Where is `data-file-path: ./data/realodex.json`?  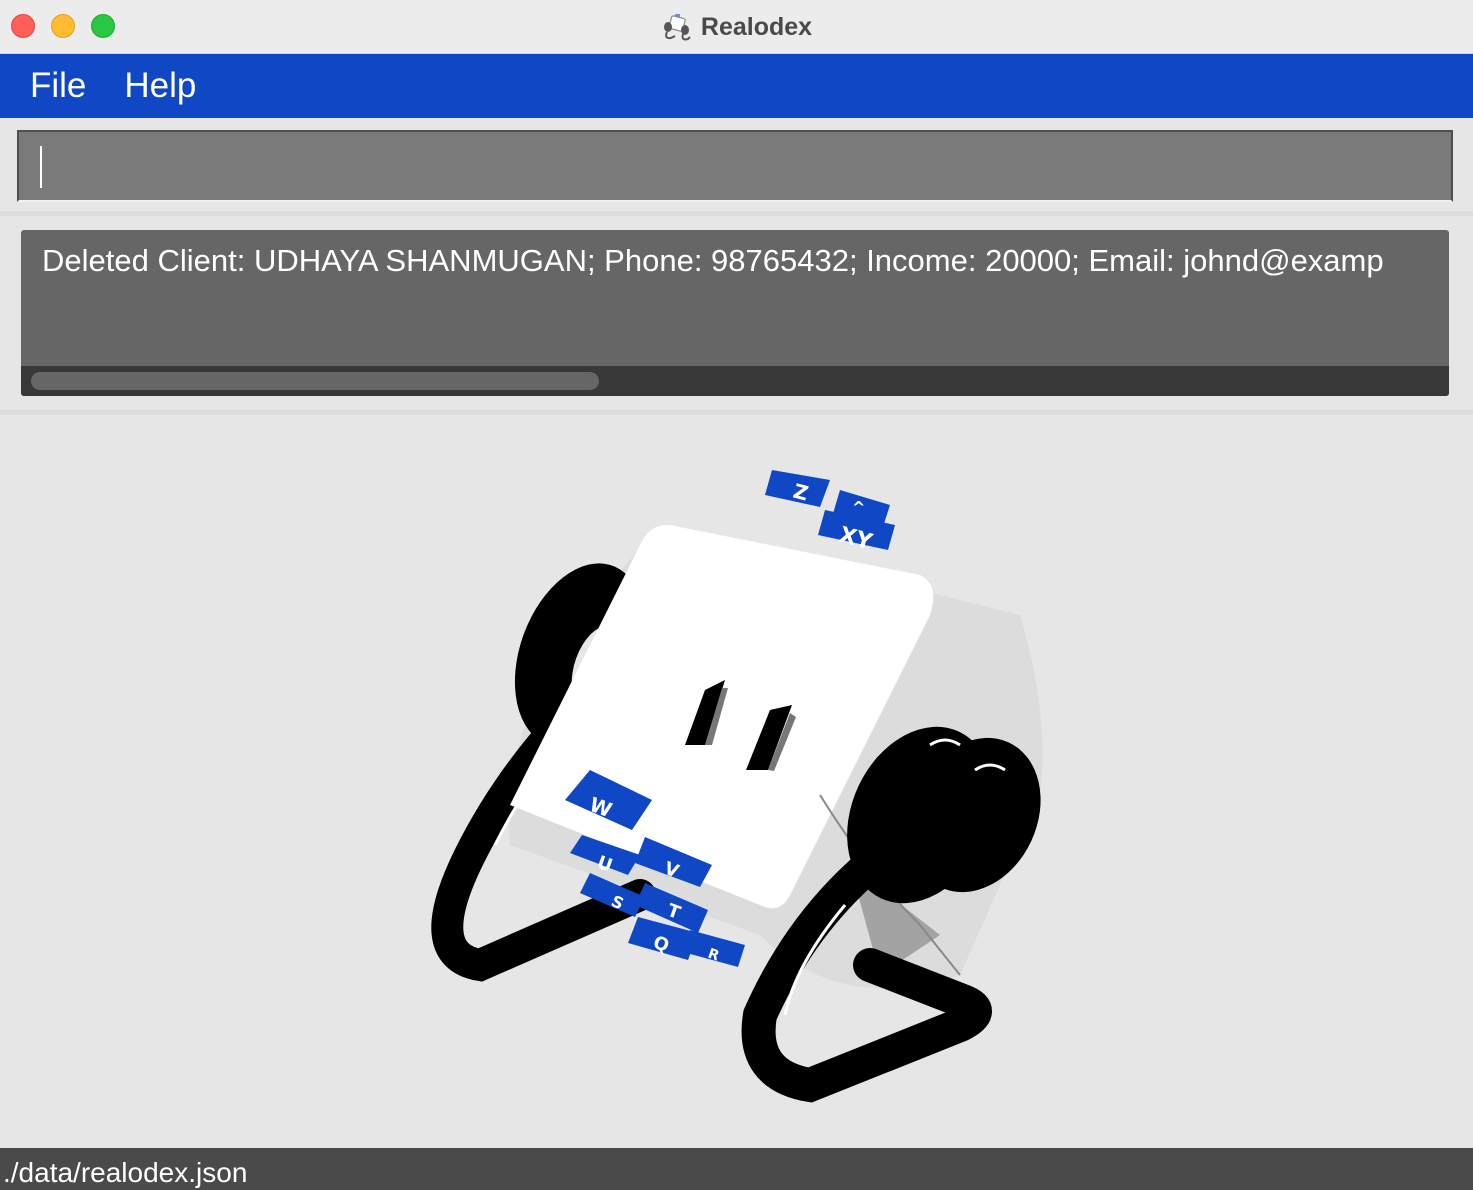
data-file-path: ./data/realodex.json is located at coordinates (125, 1172).